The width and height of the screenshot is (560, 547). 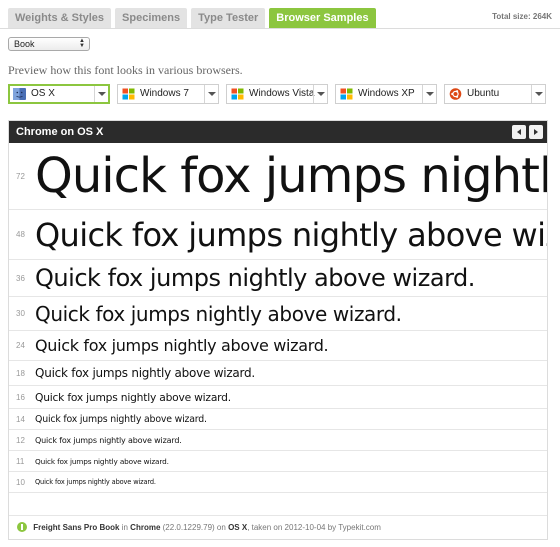 I want to click on browser-selector-row: OS X Windows 7 Windows Vista Windows XP, so click(x=277, y=94).